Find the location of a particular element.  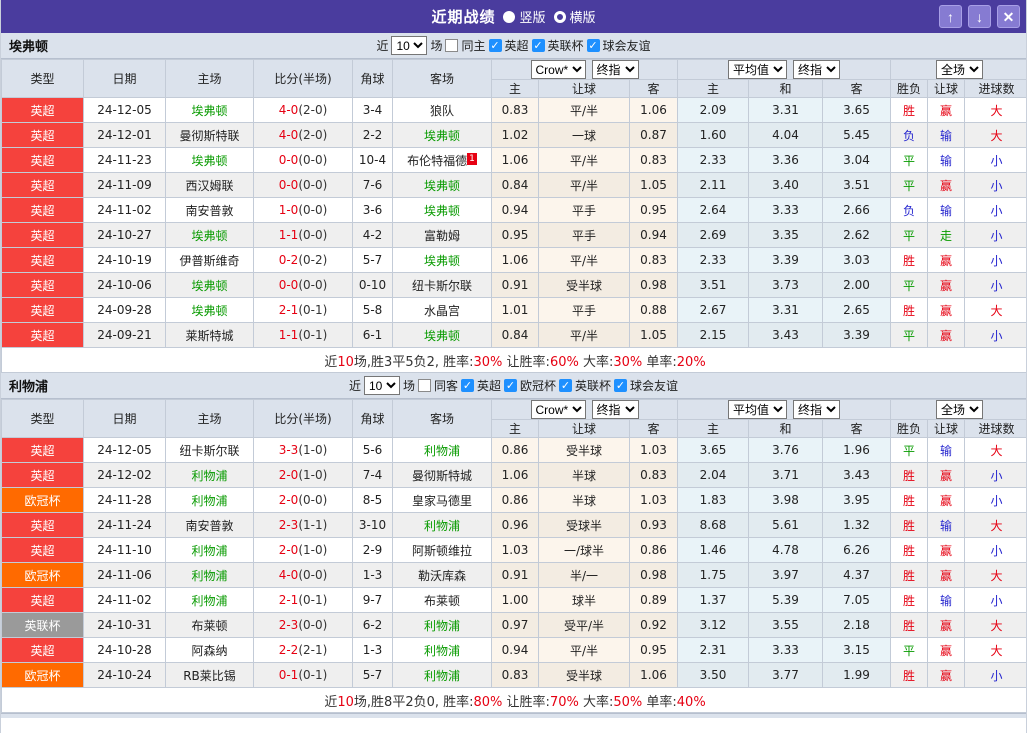

move-down-button: ↓ is located at coordinates (979, 16).